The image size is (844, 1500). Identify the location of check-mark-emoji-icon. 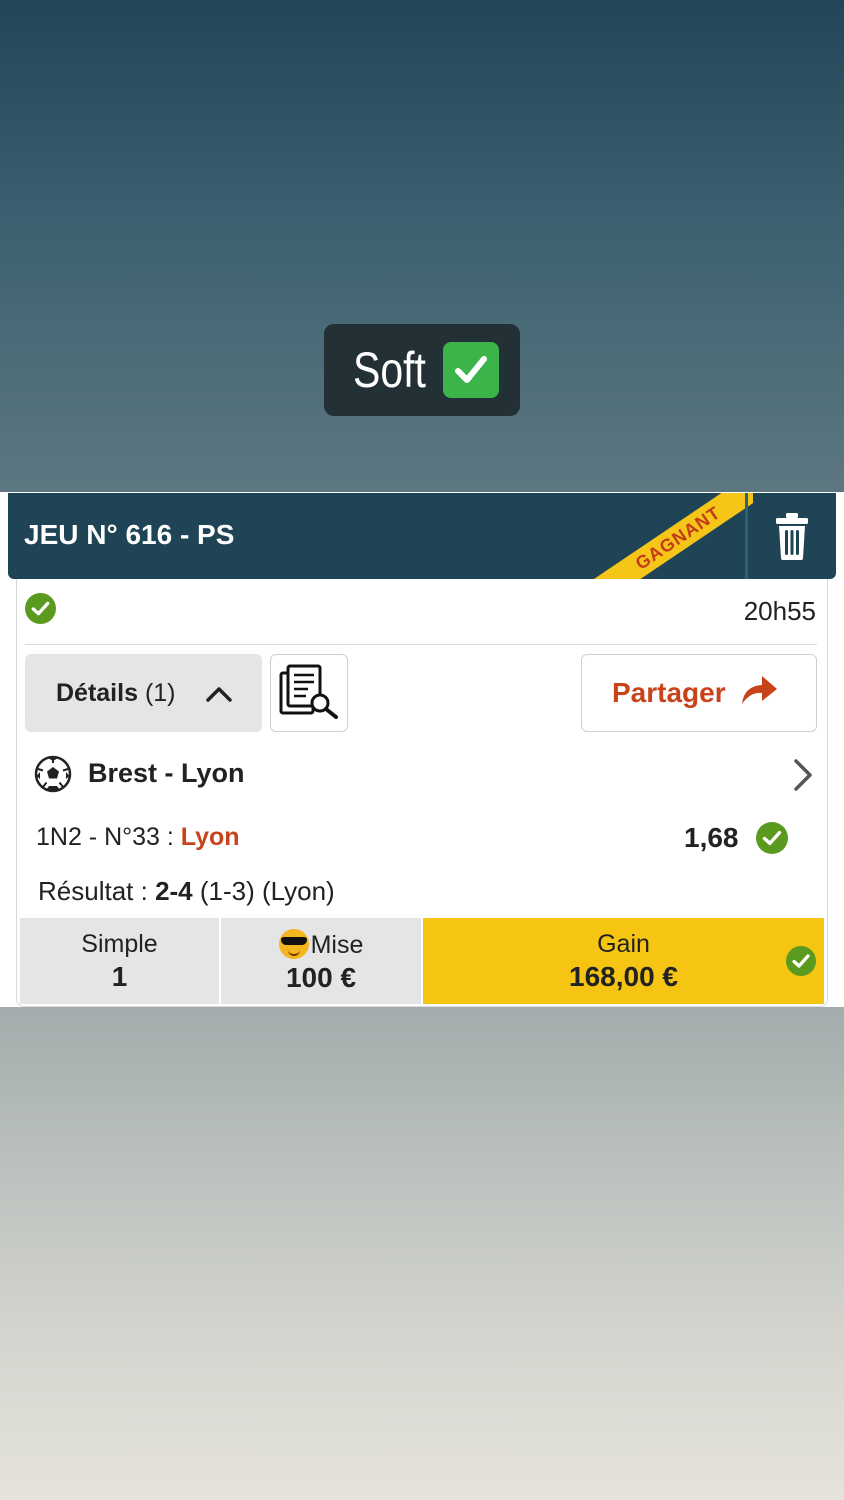
(471, 370).